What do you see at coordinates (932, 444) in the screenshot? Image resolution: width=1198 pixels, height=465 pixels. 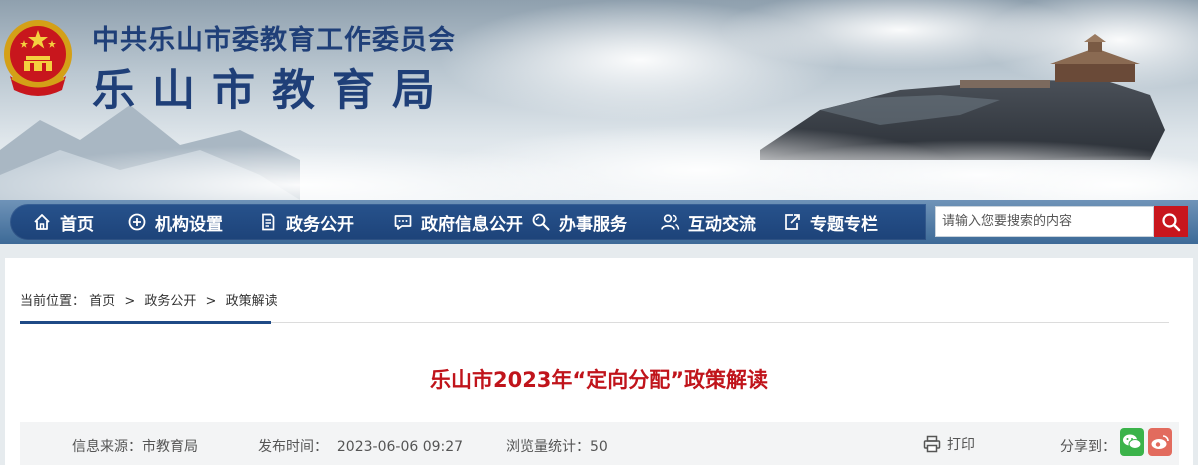 I see `printer-icon` at bounding box center [932, 444].